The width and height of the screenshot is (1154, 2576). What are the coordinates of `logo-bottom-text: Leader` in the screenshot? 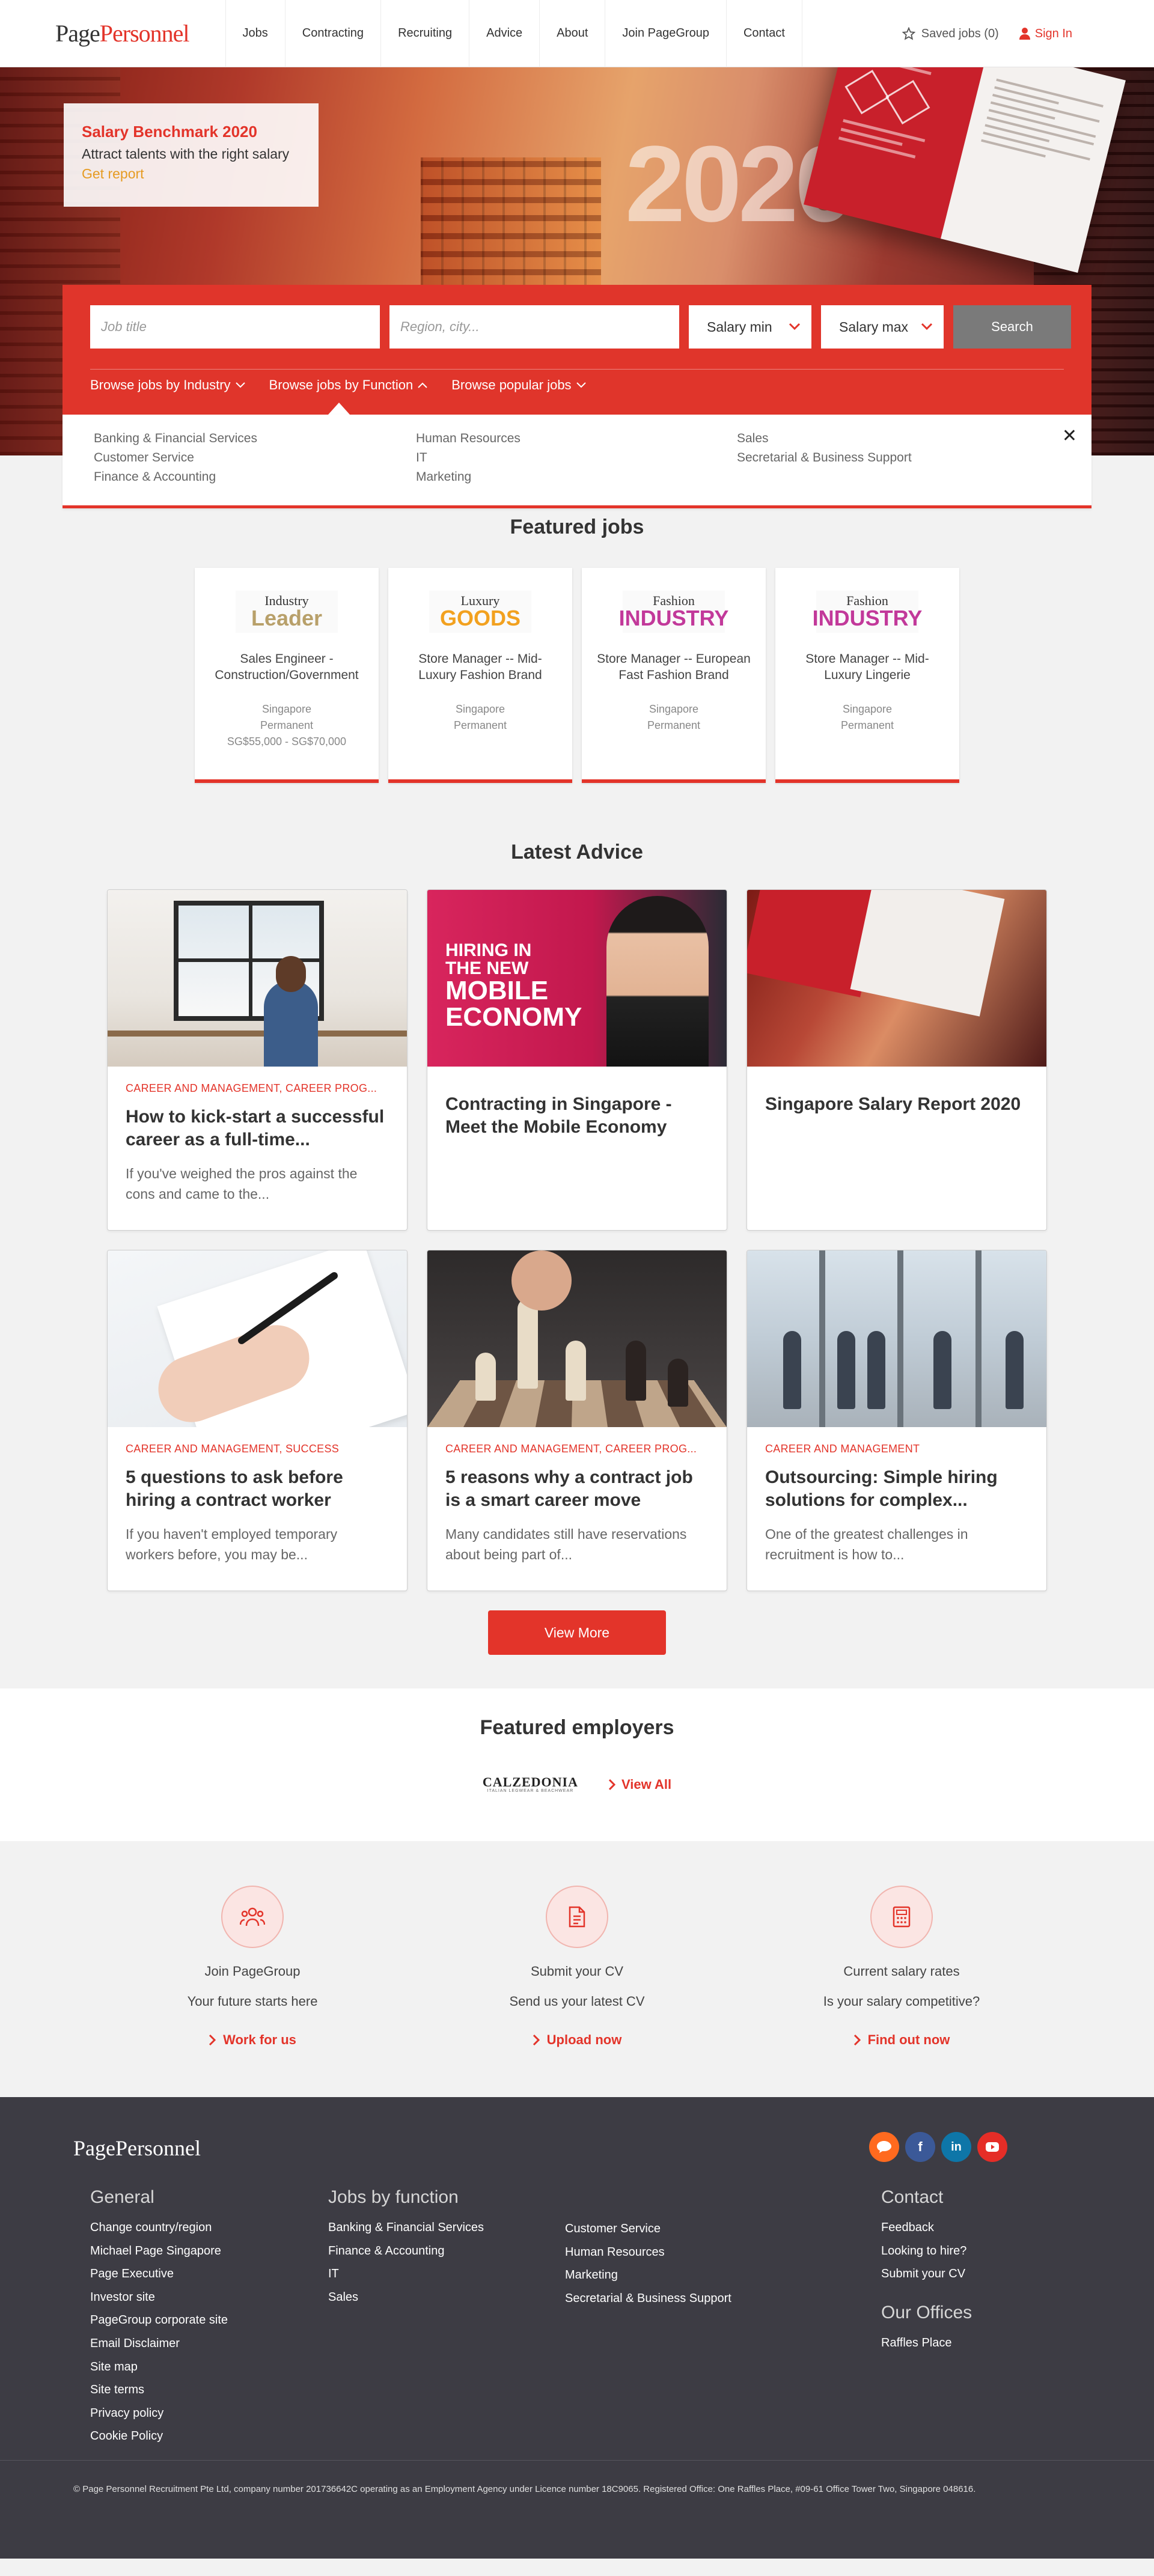 It's located at (287, 618).